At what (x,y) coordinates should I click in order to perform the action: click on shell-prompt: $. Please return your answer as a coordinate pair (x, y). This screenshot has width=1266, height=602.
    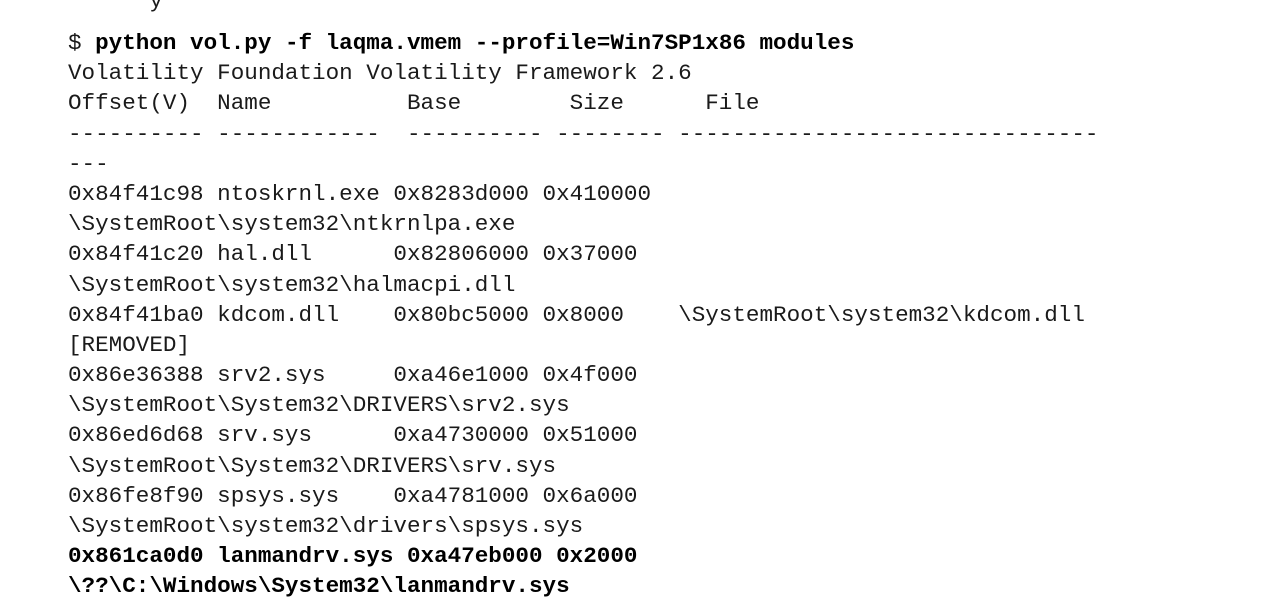
    Looking at the image, I should click on (82, 43).